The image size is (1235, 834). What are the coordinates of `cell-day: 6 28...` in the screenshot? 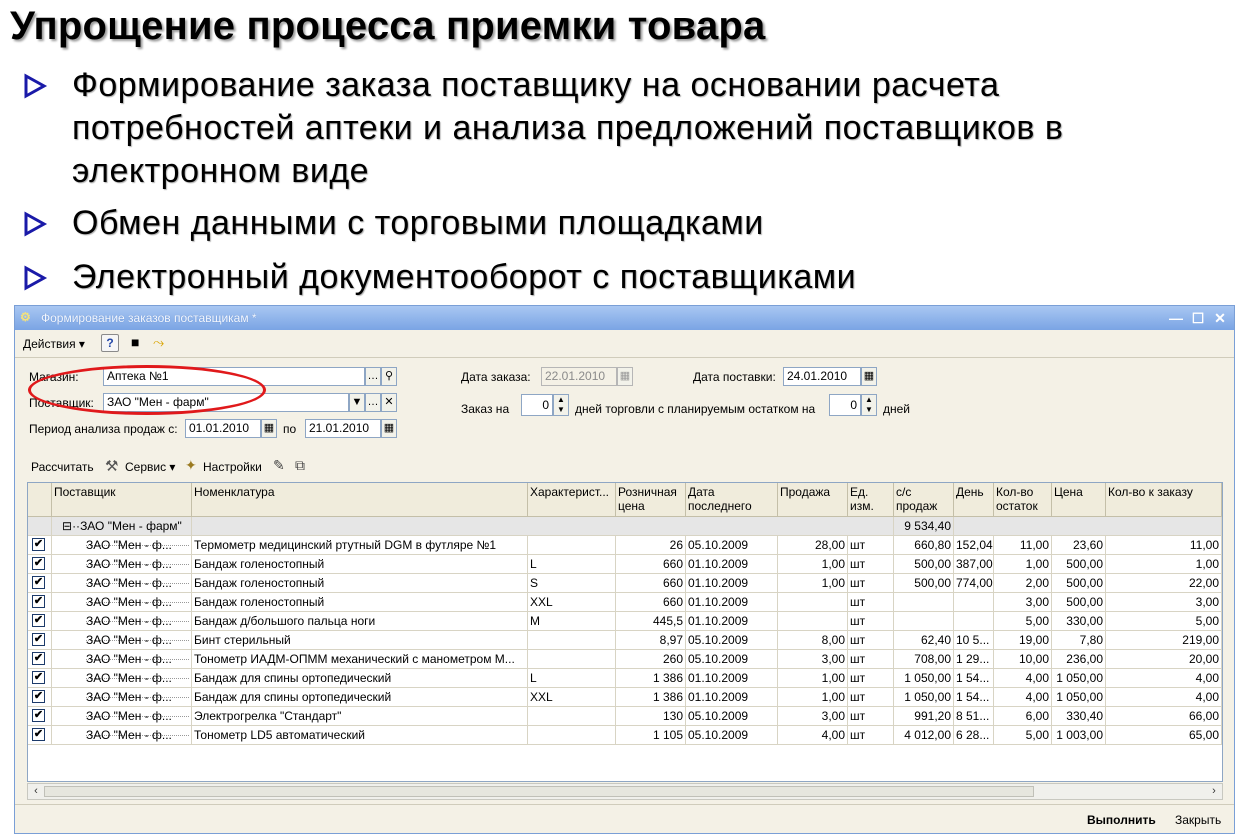 It's located at (974, 735).